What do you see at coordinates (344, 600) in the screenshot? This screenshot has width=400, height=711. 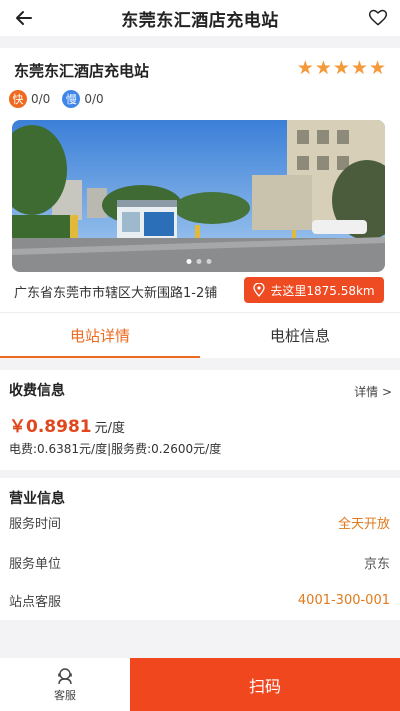 I see `phone-number: 4001-300-001` at bounding box center [344, 600].